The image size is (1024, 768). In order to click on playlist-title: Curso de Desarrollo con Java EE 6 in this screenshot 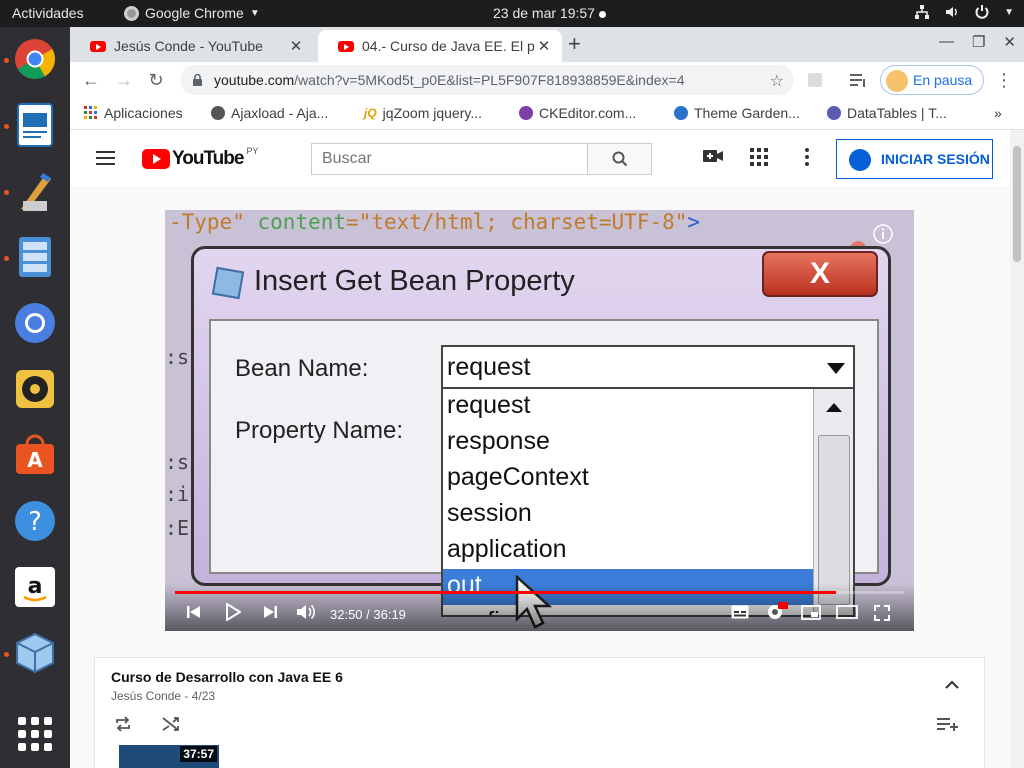, I will do `click(227, 677)`.